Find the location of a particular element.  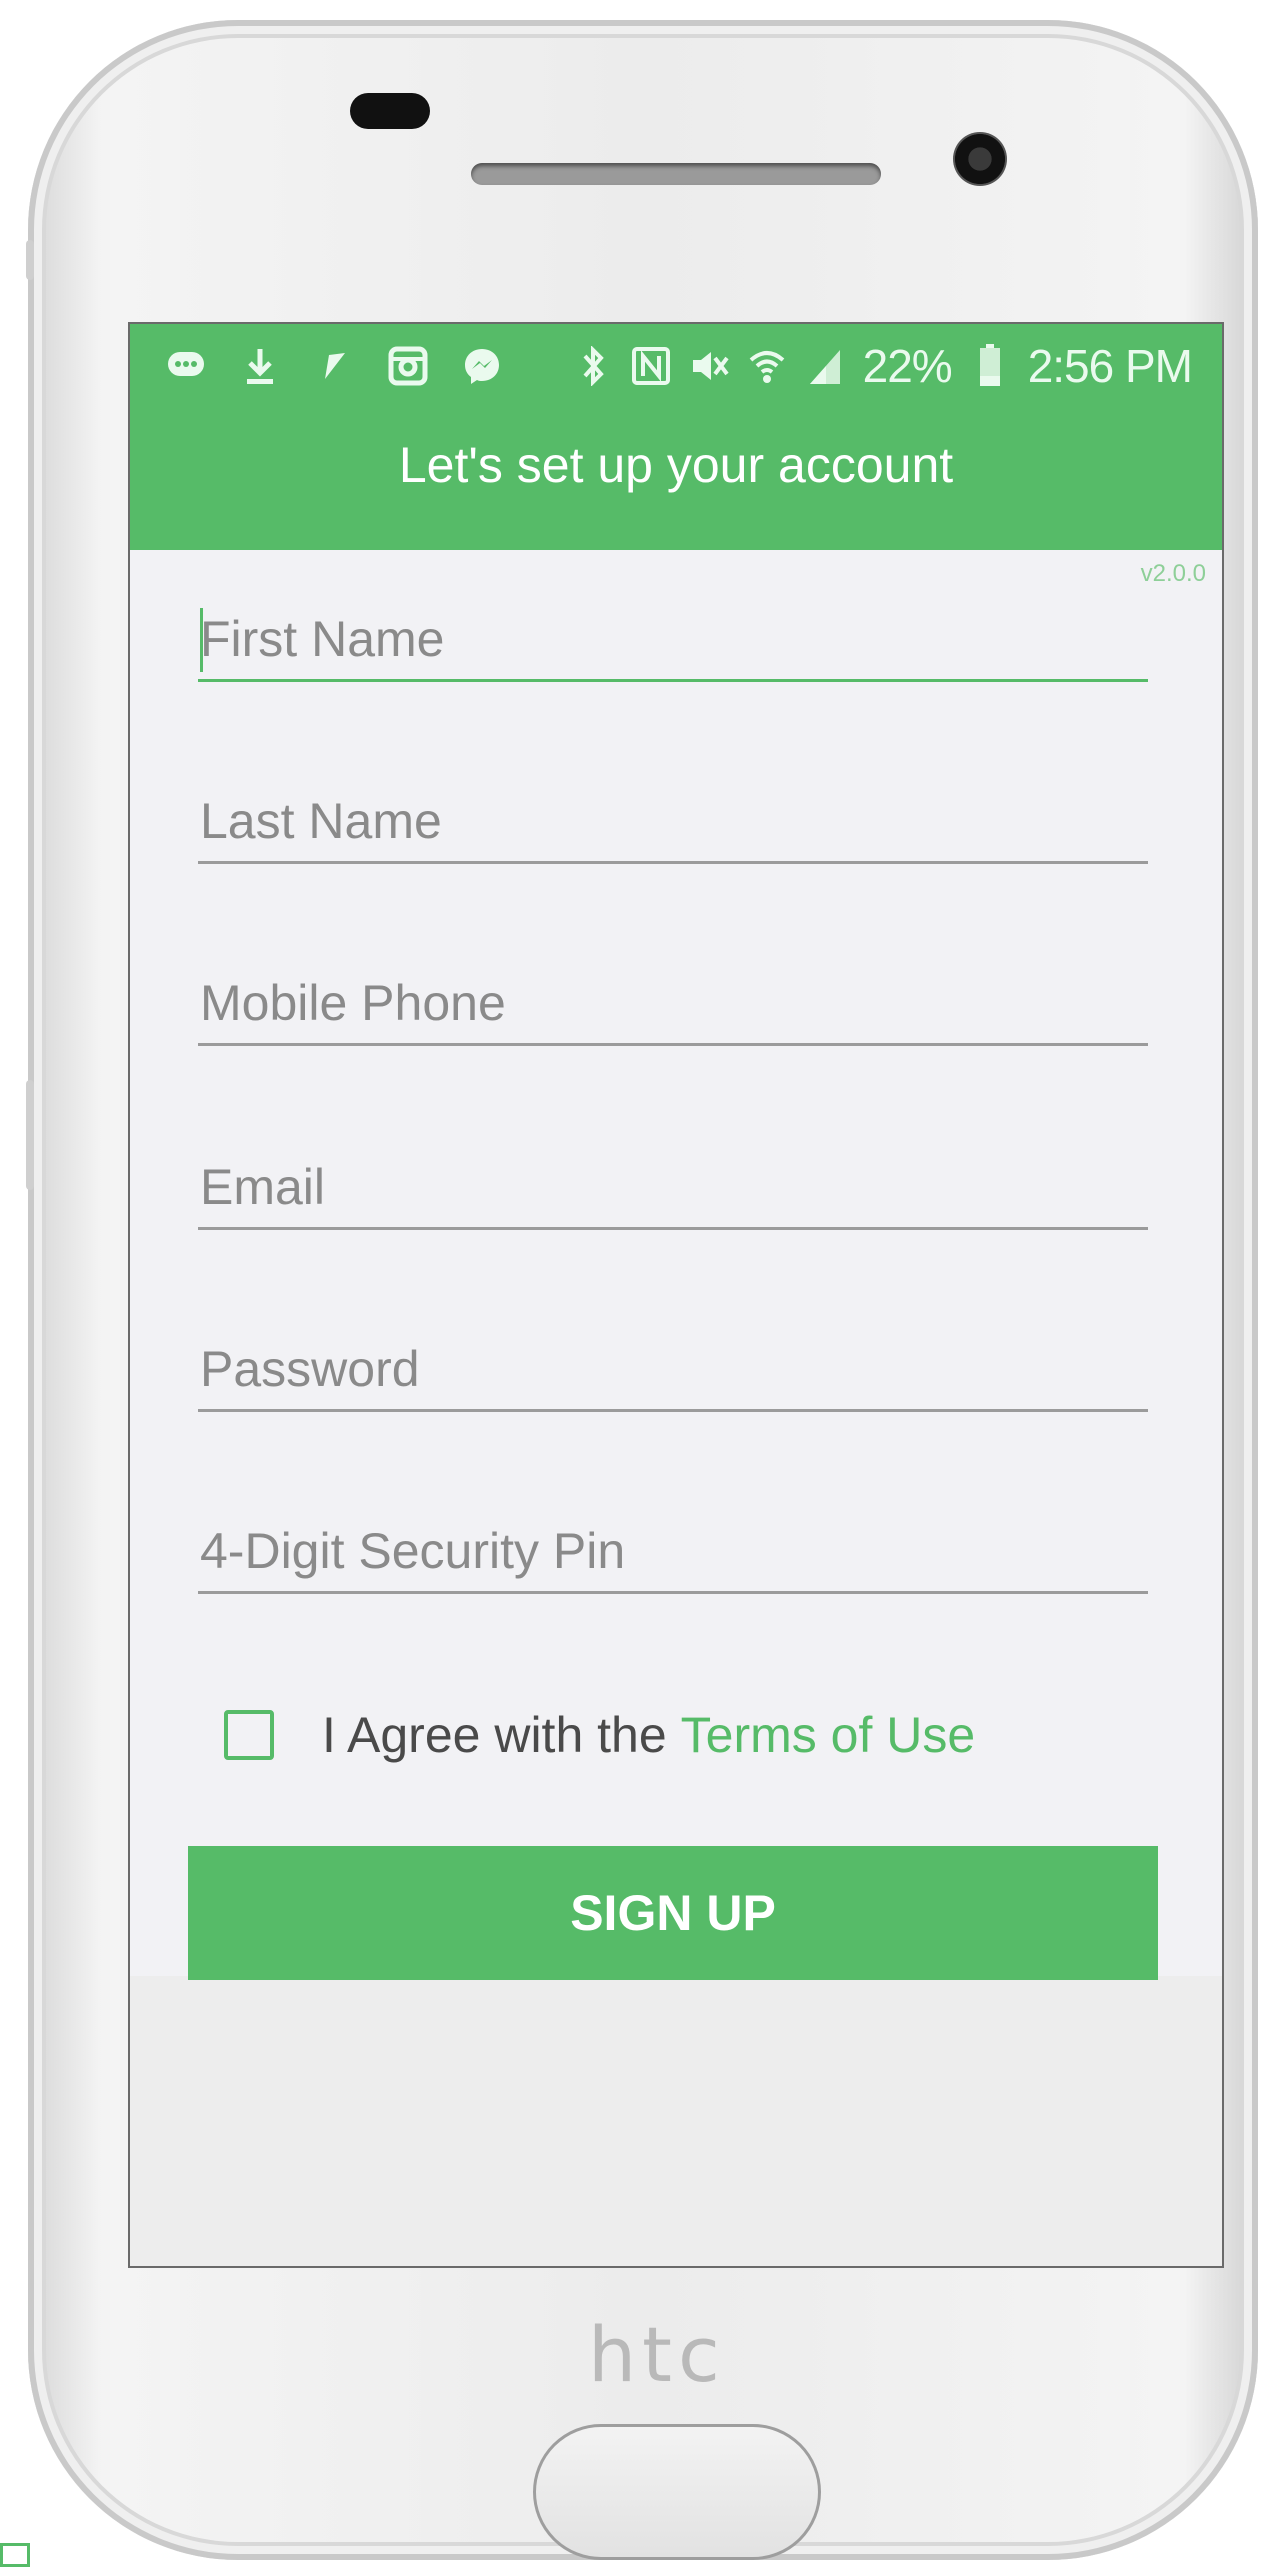

security-pin-placeholder: 4-Digit Security Pin is located at coordinates (413, 1551).